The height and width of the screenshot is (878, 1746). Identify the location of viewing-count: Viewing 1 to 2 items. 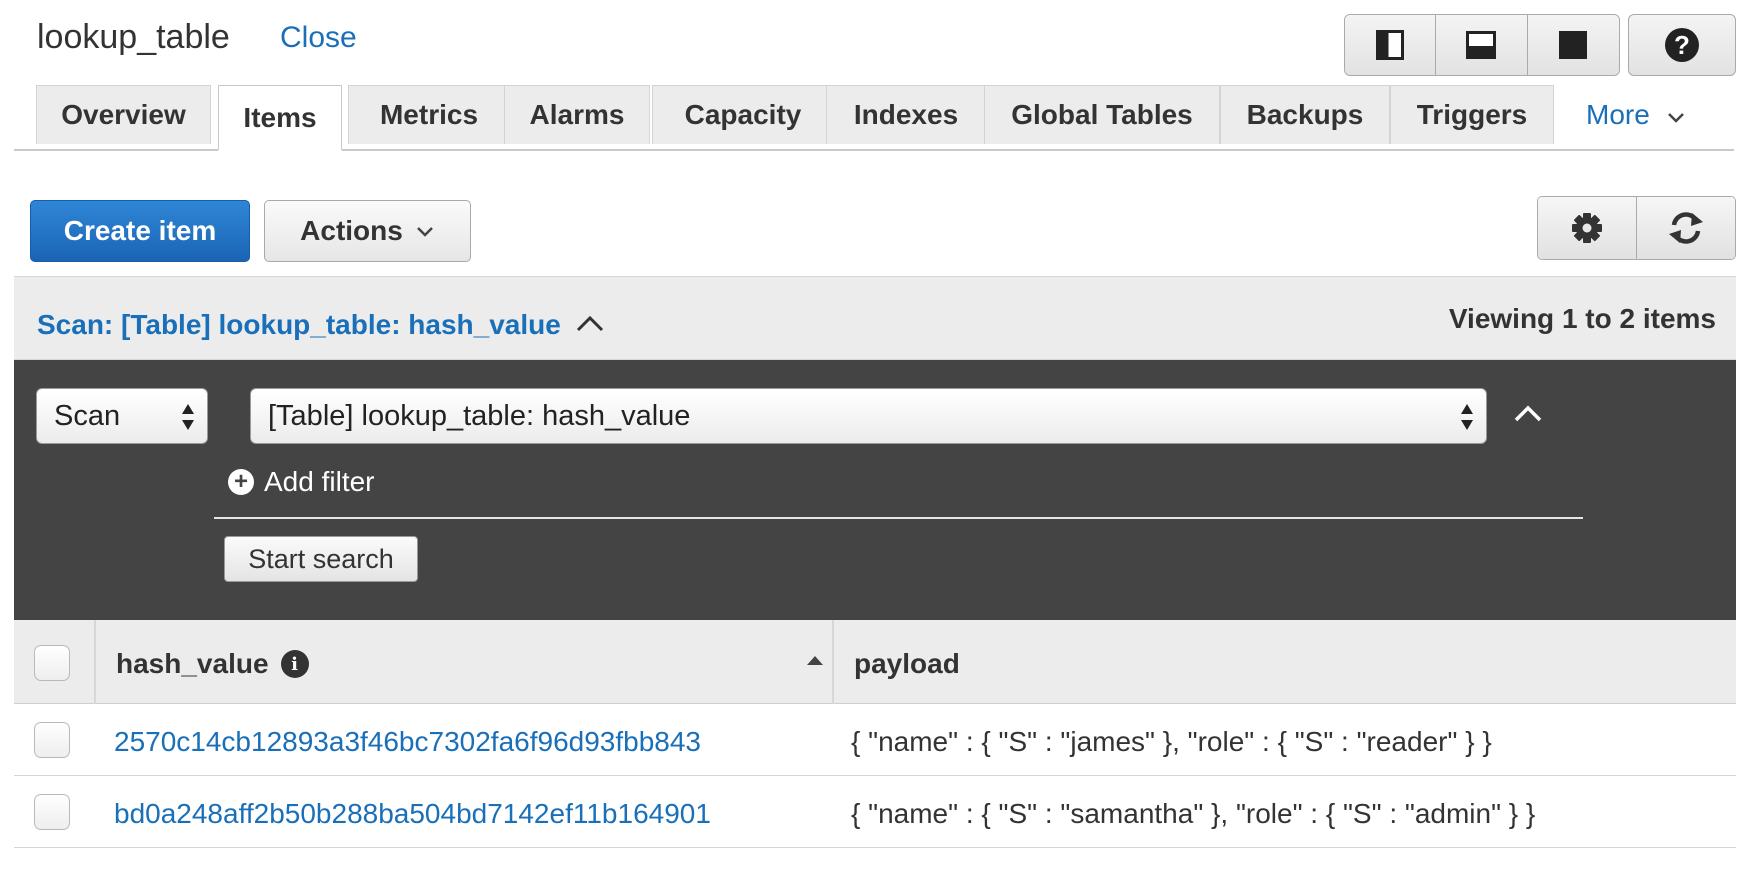
(1582, 318).